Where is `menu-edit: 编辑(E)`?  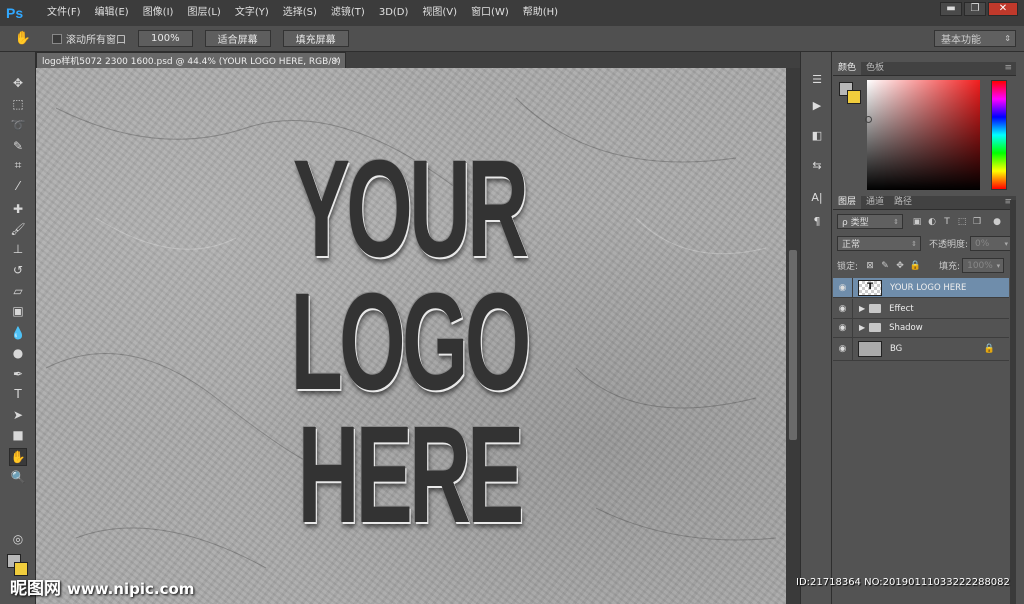
menu-edit: 编辑(E) is located at coordinates (112, 13).